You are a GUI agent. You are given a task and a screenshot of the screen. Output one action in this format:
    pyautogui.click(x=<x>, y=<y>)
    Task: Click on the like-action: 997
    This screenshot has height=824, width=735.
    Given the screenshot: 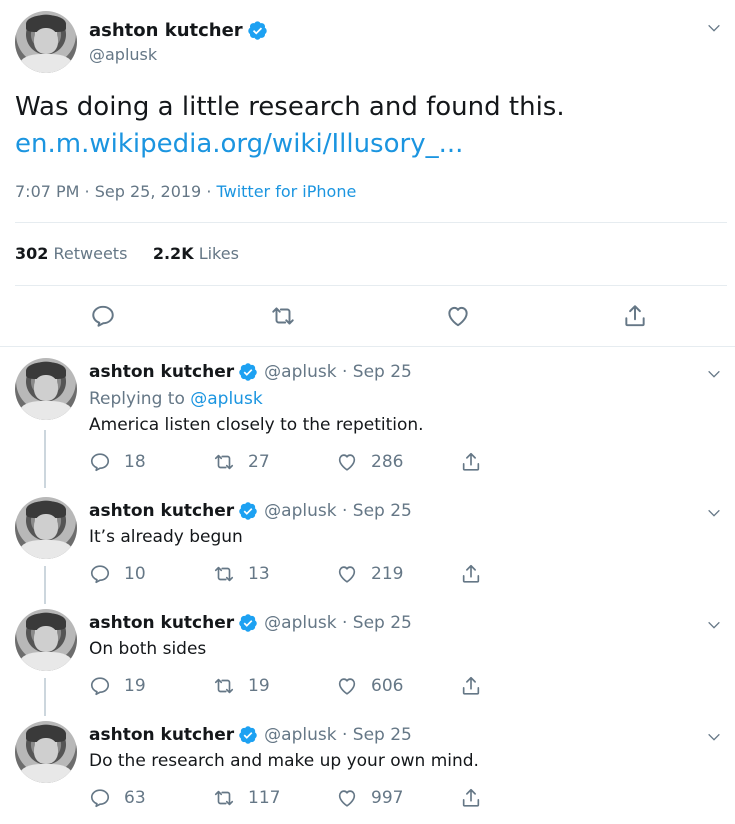 What is the action you would take?
    pyautogui.click(x=369, y=798)
    